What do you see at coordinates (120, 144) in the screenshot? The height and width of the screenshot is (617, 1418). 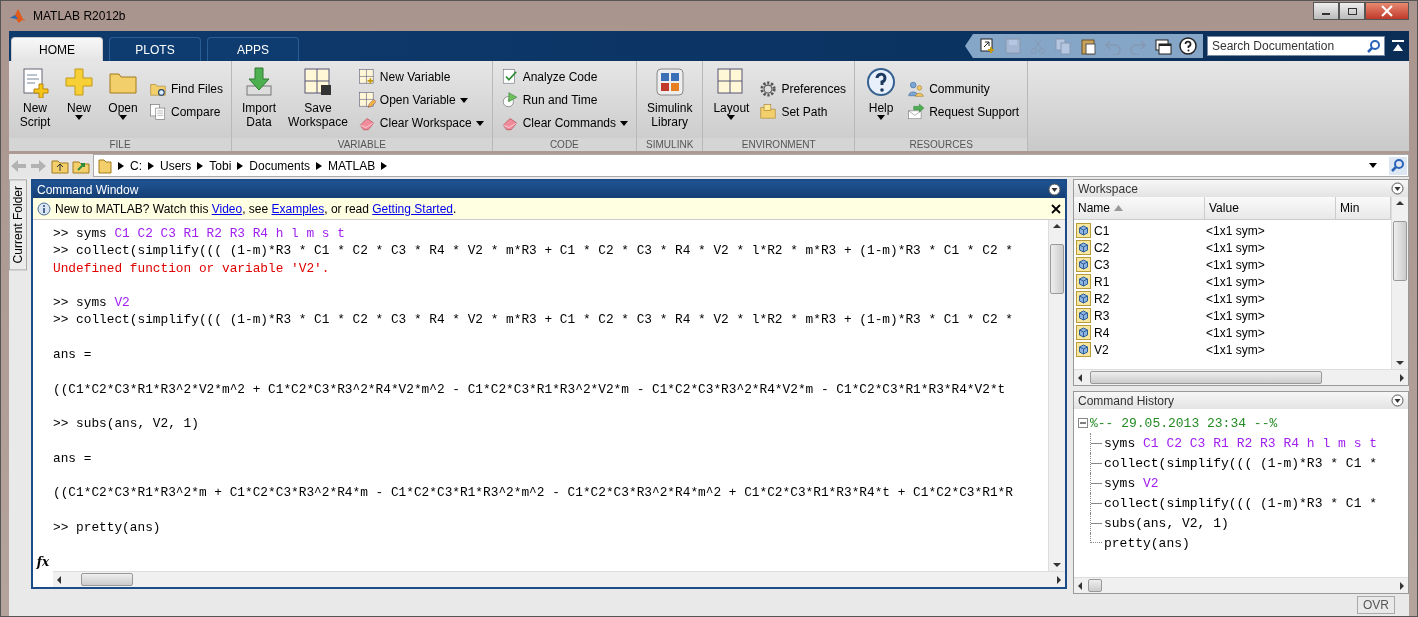 I see `section-title: FILE` at bounding box center [120, 144].